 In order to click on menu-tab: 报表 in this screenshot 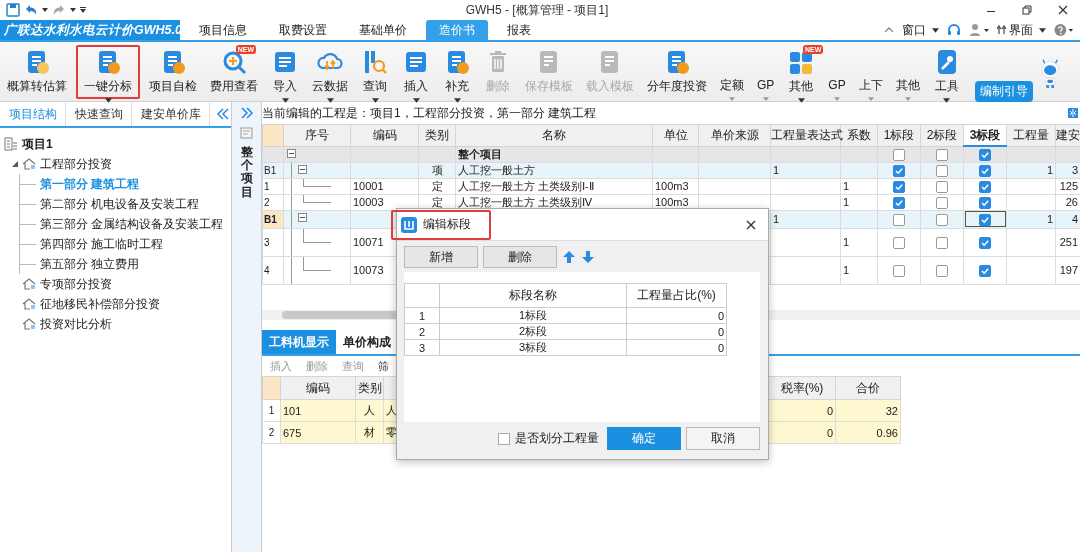, I will do `click(519, 30)`.